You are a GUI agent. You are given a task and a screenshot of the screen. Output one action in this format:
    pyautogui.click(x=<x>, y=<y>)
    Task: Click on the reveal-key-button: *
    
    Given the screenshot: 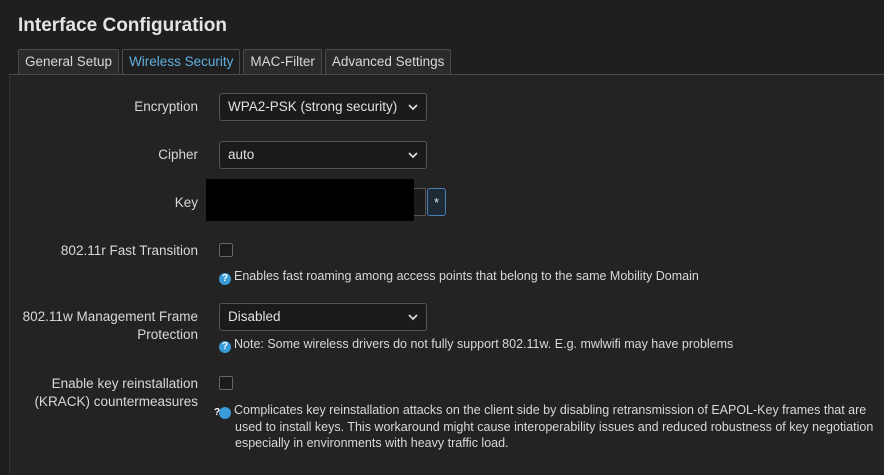 What is the action you would take?
    pyautogui.click(x=436, y=202)
    